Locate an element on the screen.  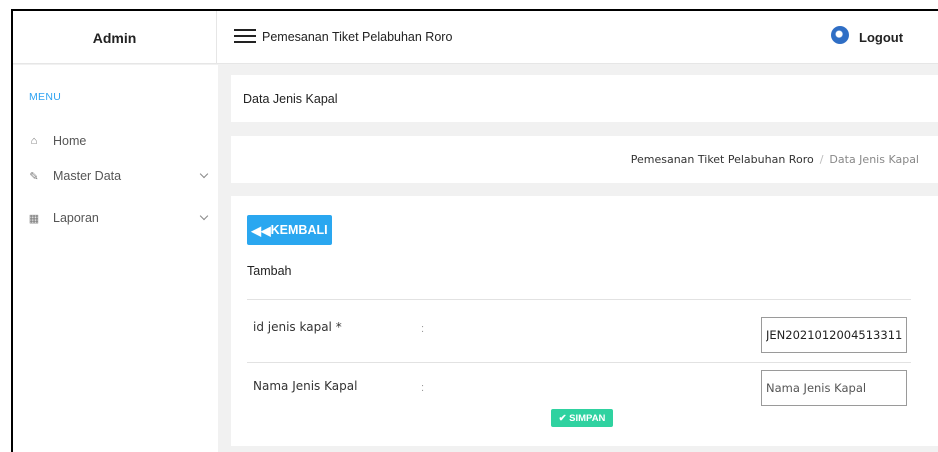
edit-icon: ✎ is located at coordinates (34, 176).